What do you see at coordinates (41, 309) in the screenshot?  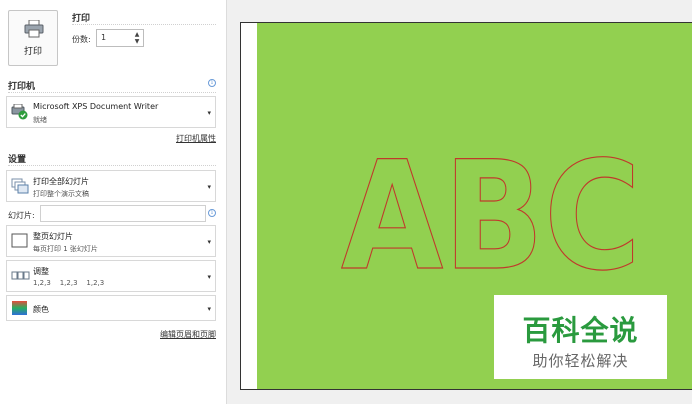 I see `color-main: 颜色` at bounding box center [41, 309].